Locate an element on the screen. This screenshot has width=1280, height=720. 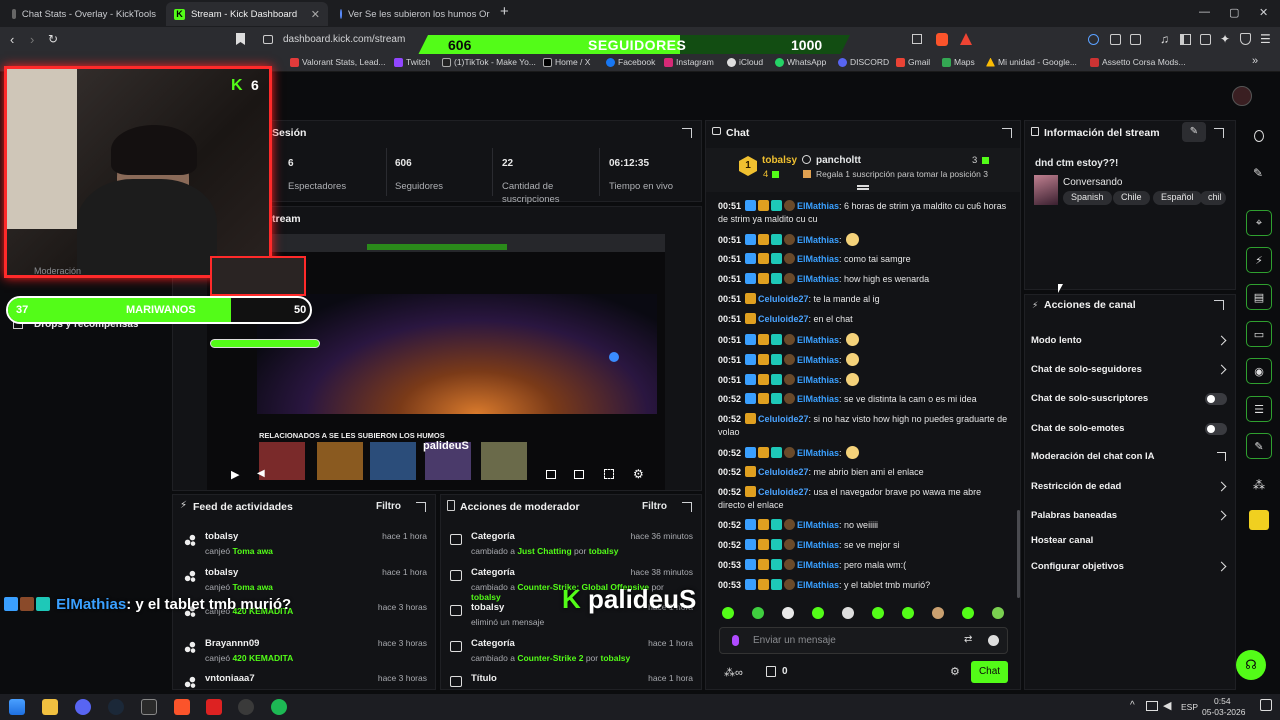
epic-icon is located at coordinates (149, 707).